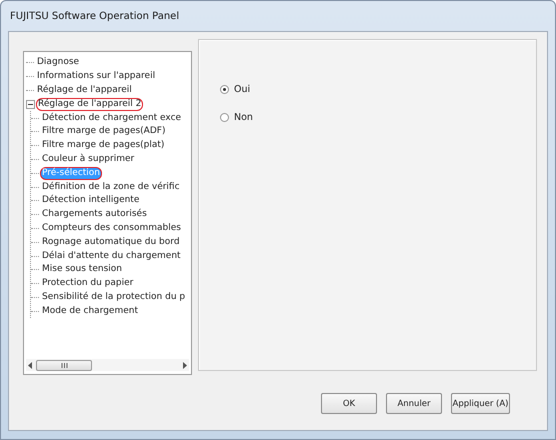 The width and height of the screenshot is (556, 440). I want to click on tree-item: Protection du papier, so click(88, 283).